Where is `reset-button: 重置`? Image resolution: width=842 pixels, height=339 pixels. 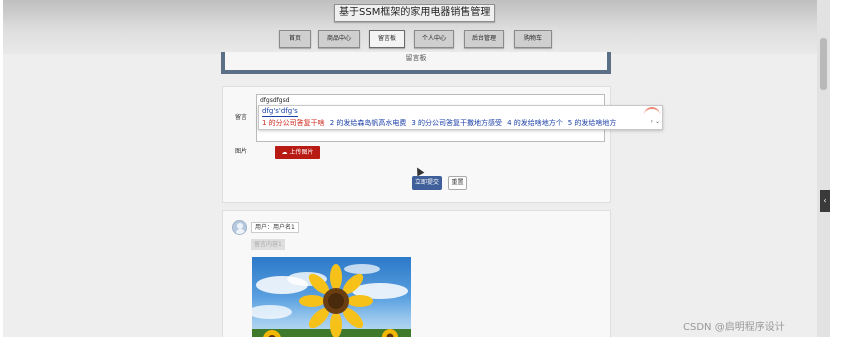
reset-button: 重置 is located at coordinates (457, 183).